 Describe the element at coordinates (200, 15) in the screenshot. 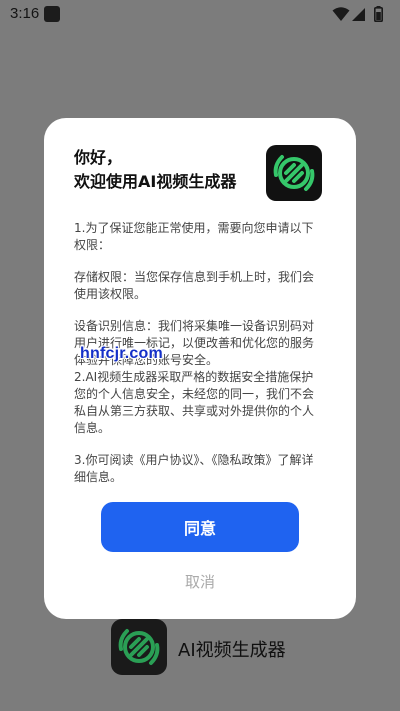

I see `status-bar: 3:16` at that location.